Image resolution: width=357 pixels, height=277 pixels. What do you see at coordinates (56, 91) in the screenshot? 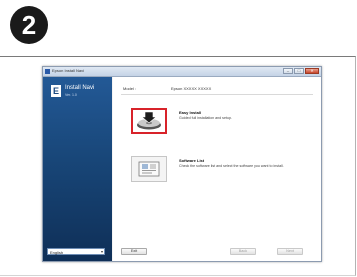
I see `epson-logo-icon: E` at bounding box center [56, 91].